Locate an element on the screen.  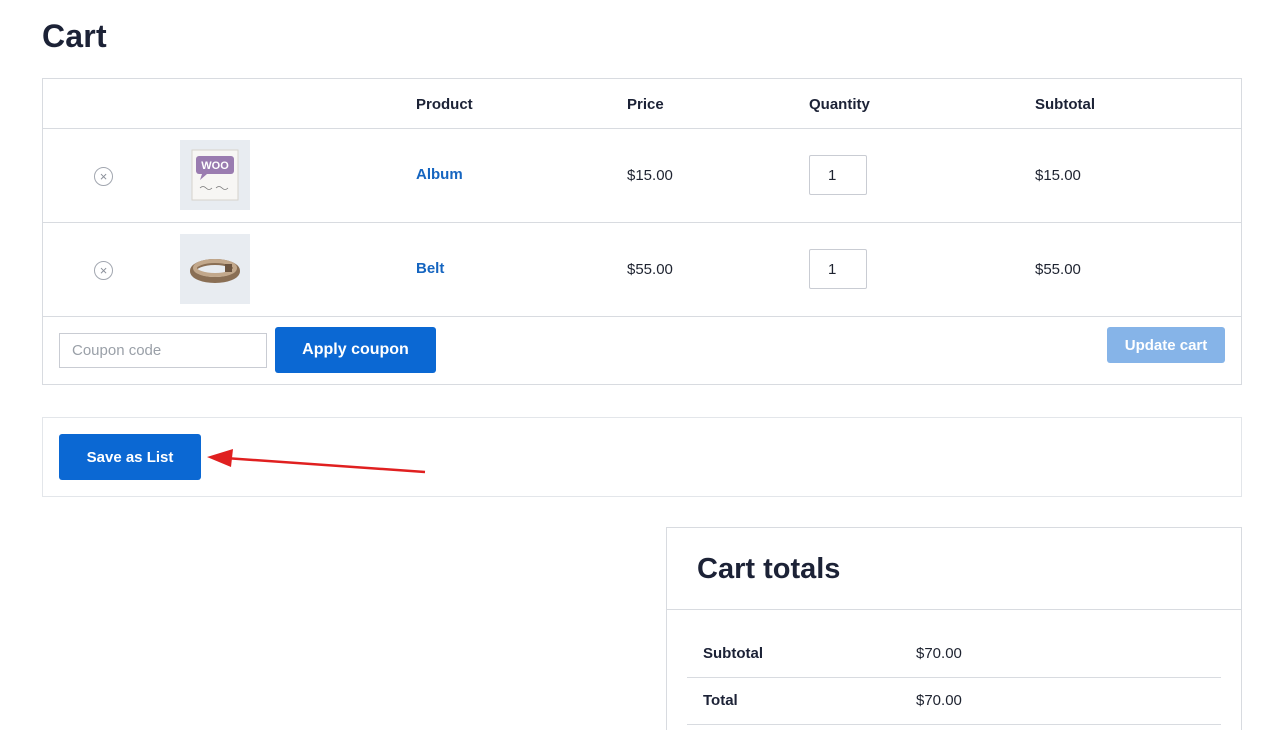
item-price: $55.00 is located at coordinates (650, 269).